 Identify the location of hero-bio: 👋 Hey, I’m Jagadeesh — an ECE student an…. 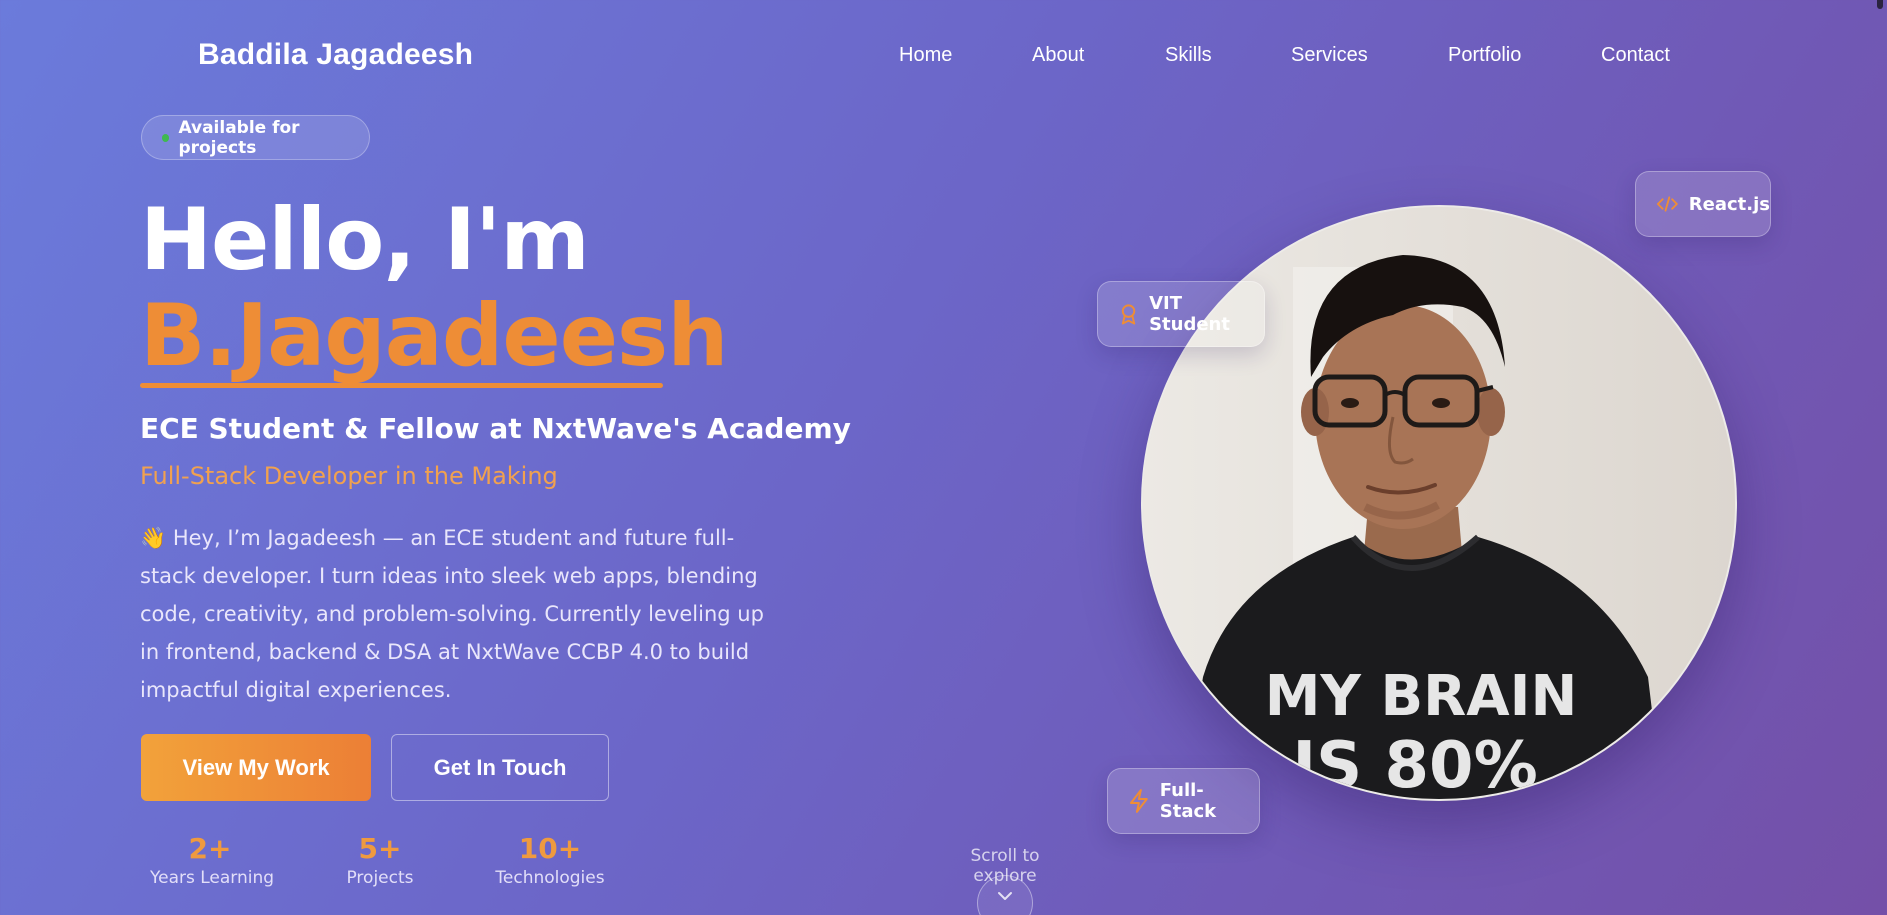
(460, 614).